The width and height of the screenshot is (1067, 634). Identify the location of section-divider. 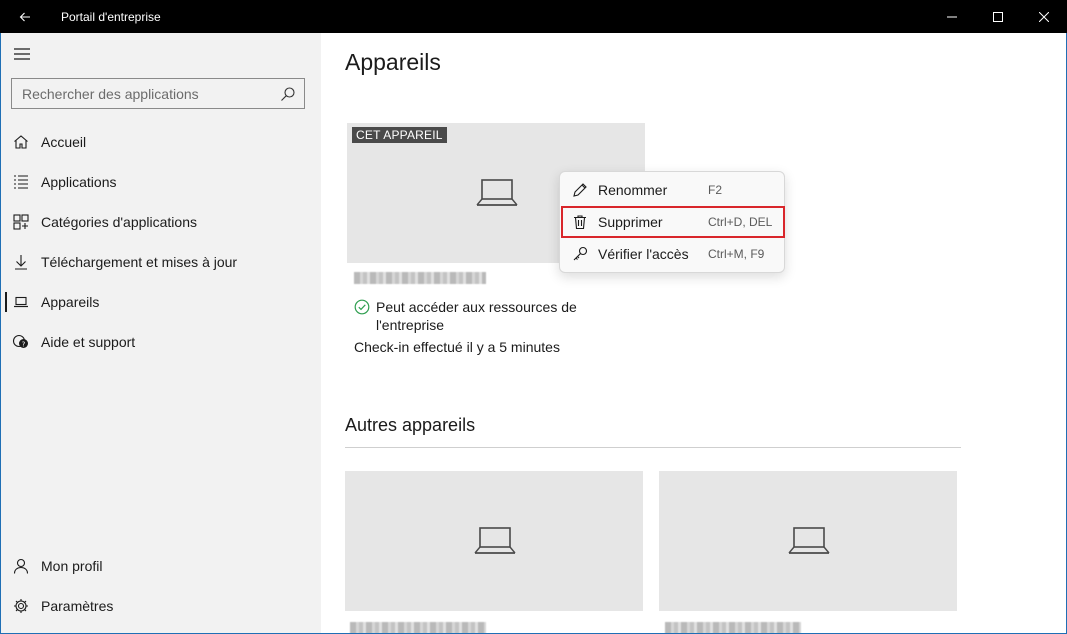
(653, 447).